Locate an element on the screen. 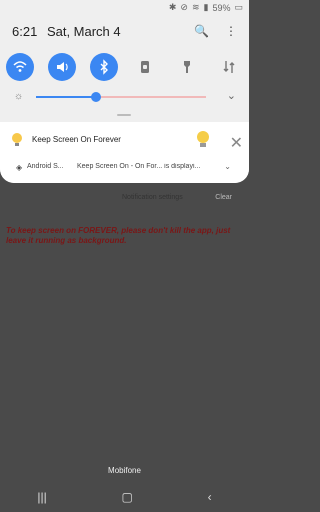 The image size is (320, 512). close-icon: ✕ is located at coordinates (236, 143).